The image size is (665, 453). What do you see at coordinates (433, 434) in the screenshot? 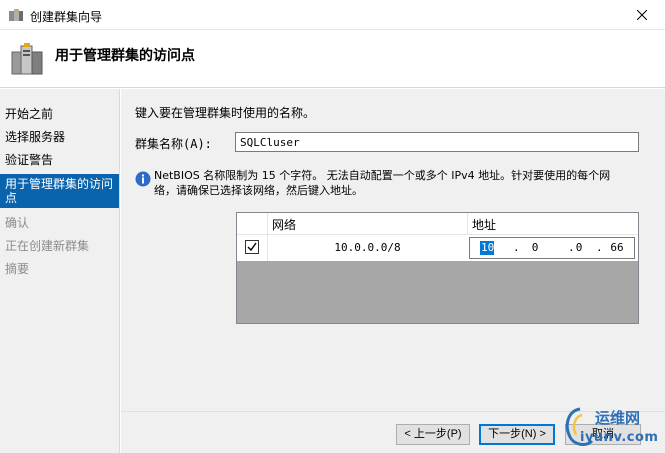
I see `back-button: < 上一步(P)` at bounding box center [433, 434].